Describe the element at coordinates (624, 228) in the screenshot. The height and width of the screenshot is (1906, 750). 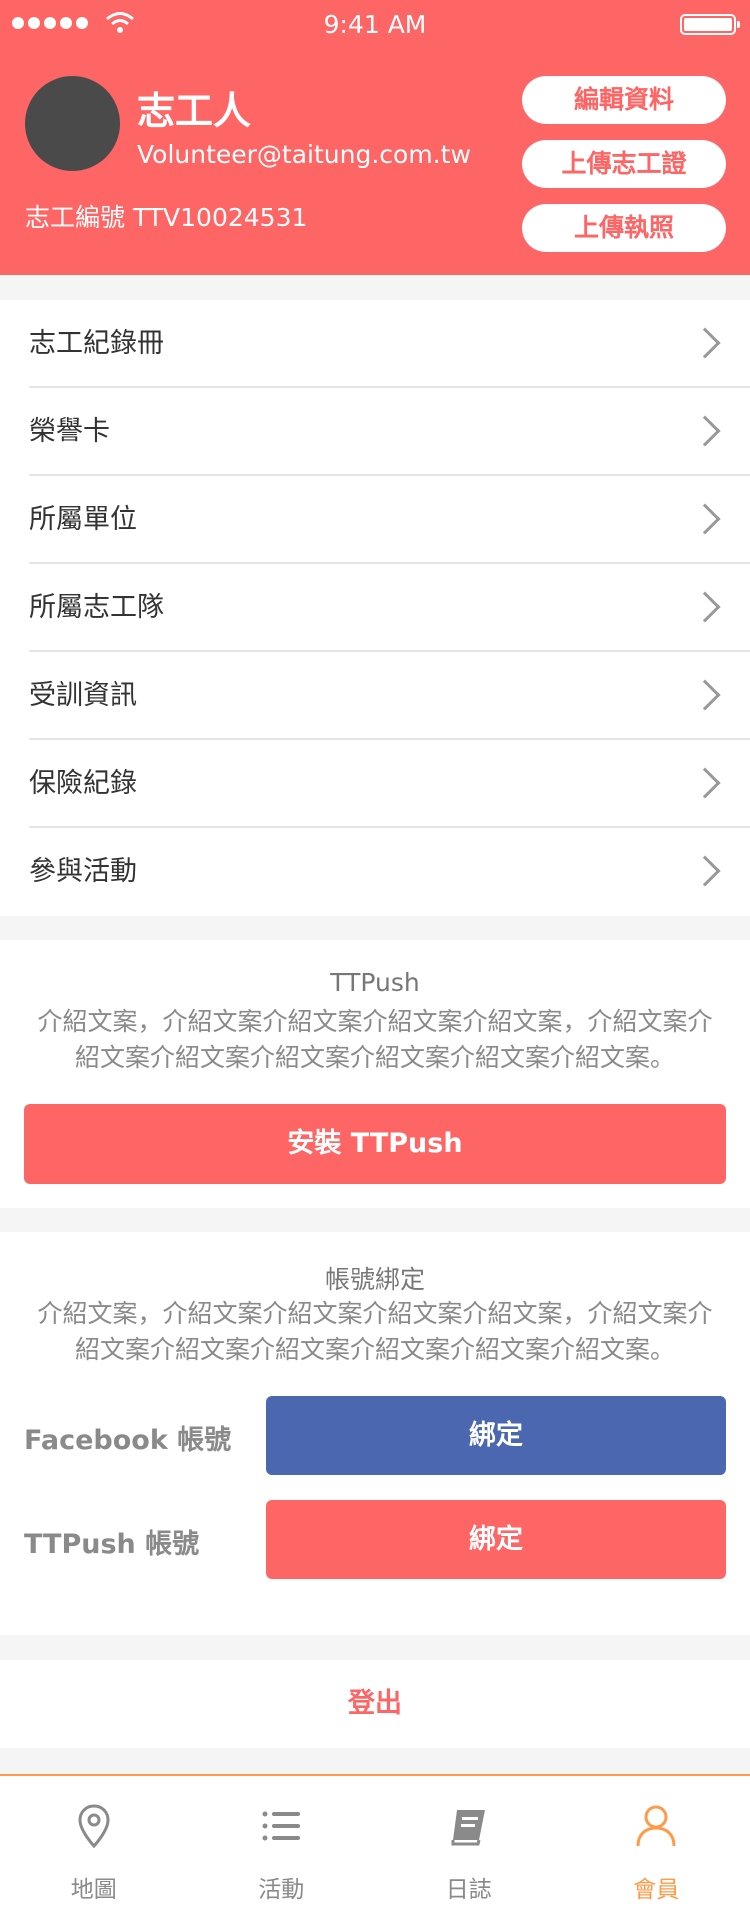
I see `upload-license-button: 上傳執照` at that location.